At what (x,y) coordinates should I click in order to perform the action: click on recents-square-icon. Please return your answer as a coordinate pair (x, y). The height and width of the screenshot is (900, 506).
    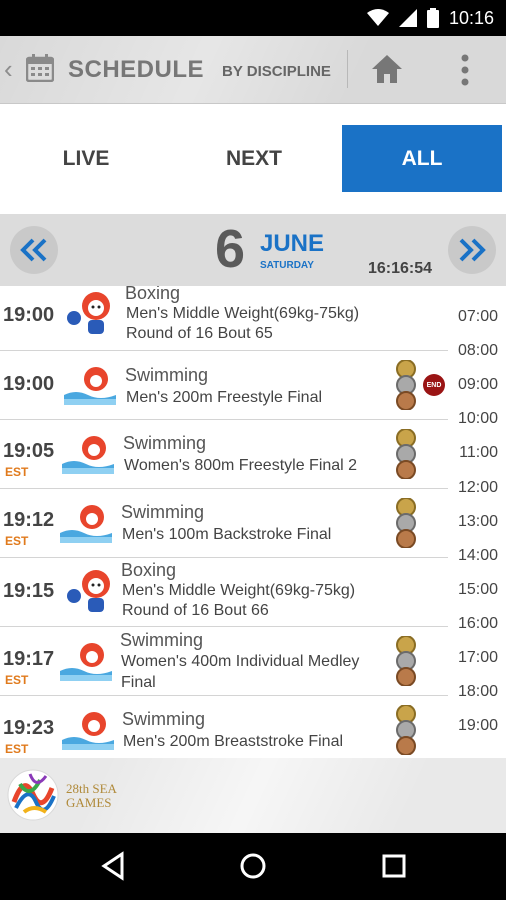
    Looking at the image, I should click on (394, 866).